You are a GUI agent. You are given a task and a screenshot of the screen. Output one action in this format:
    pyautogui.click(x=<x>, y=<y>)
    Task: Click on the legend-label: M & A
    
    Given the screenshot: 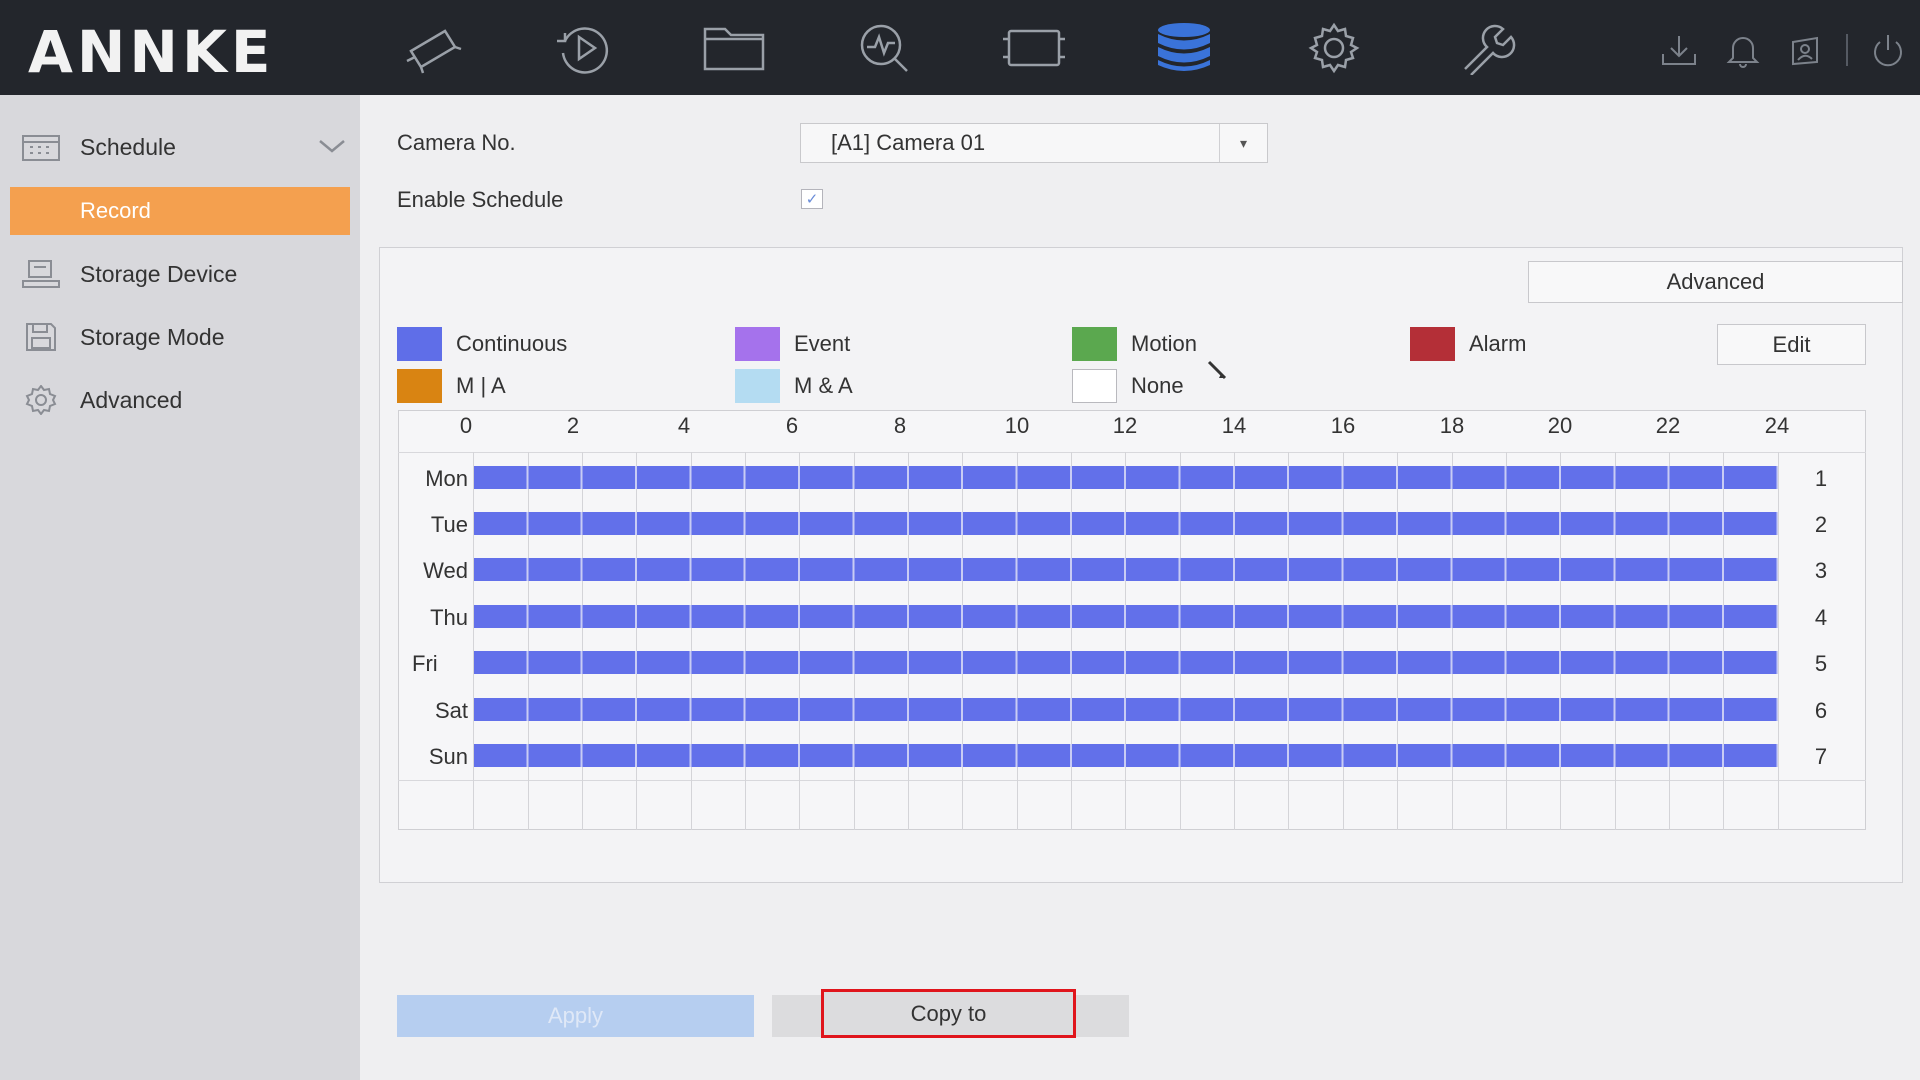 What is the action you would take?
    pyautogui.click(x=823, y=385)
    